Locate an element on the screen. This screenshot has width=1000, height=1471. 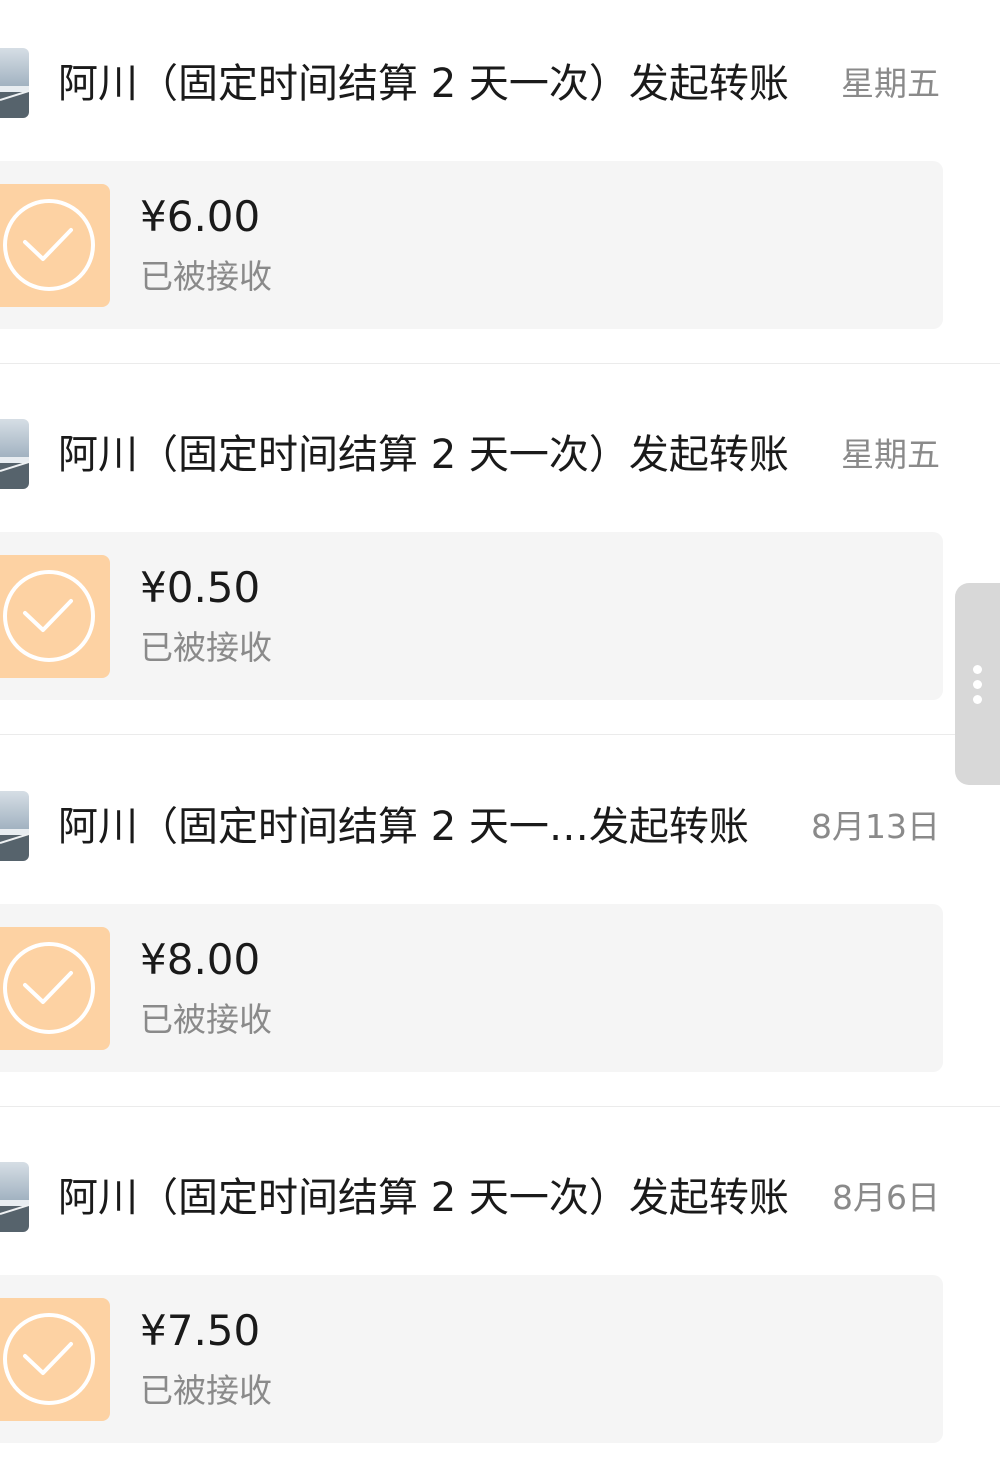
vertical-dots-icon is located at coordinates (977, 685).